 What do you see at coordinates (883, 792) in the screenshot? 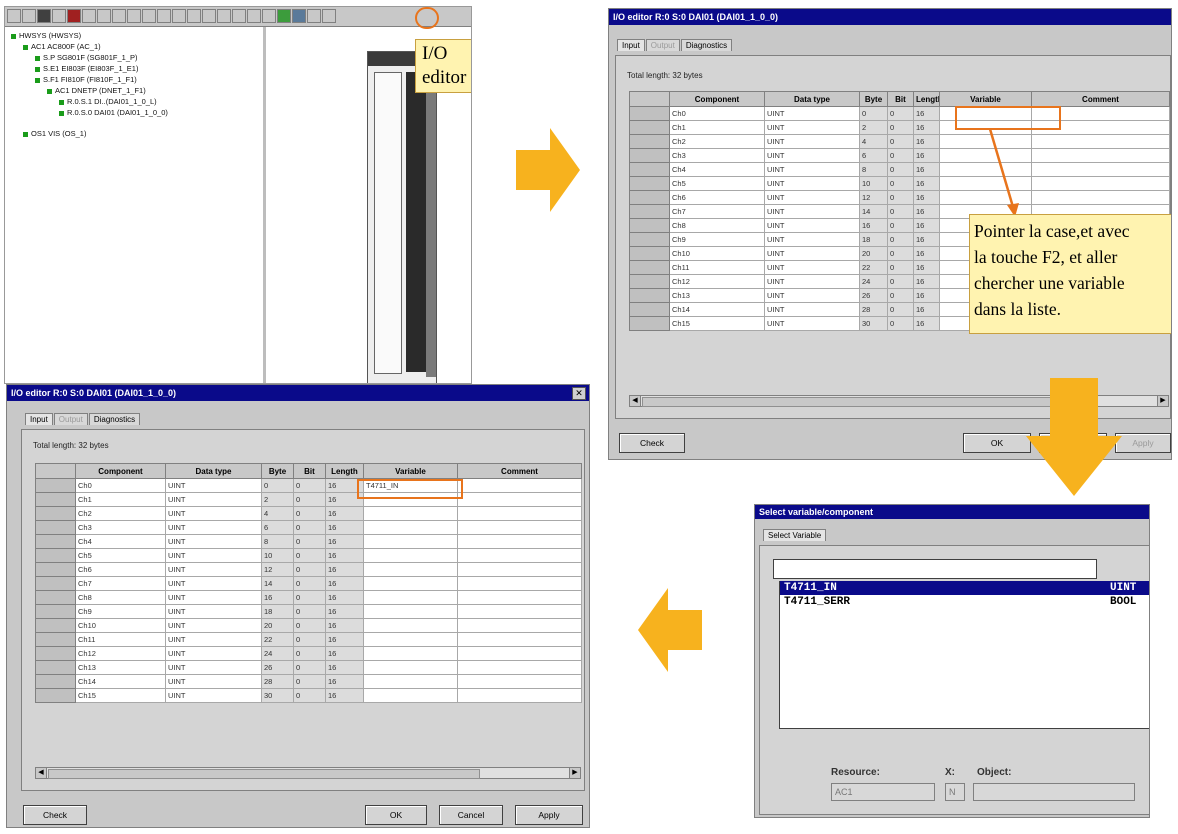
I see `resource-field: AC1` at bounding box center [883, 792].